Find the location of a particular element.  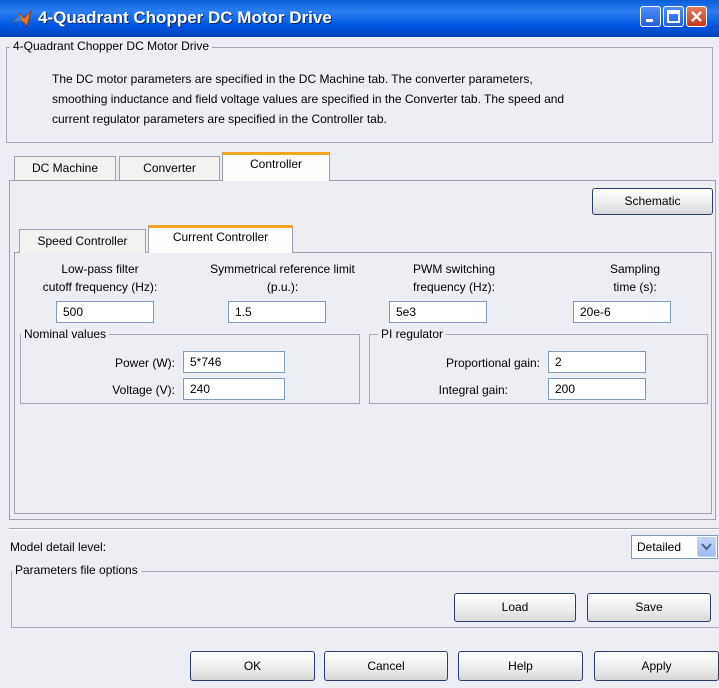

tab-speed-controller: Speed Controller is located at coordinates (82, 241).